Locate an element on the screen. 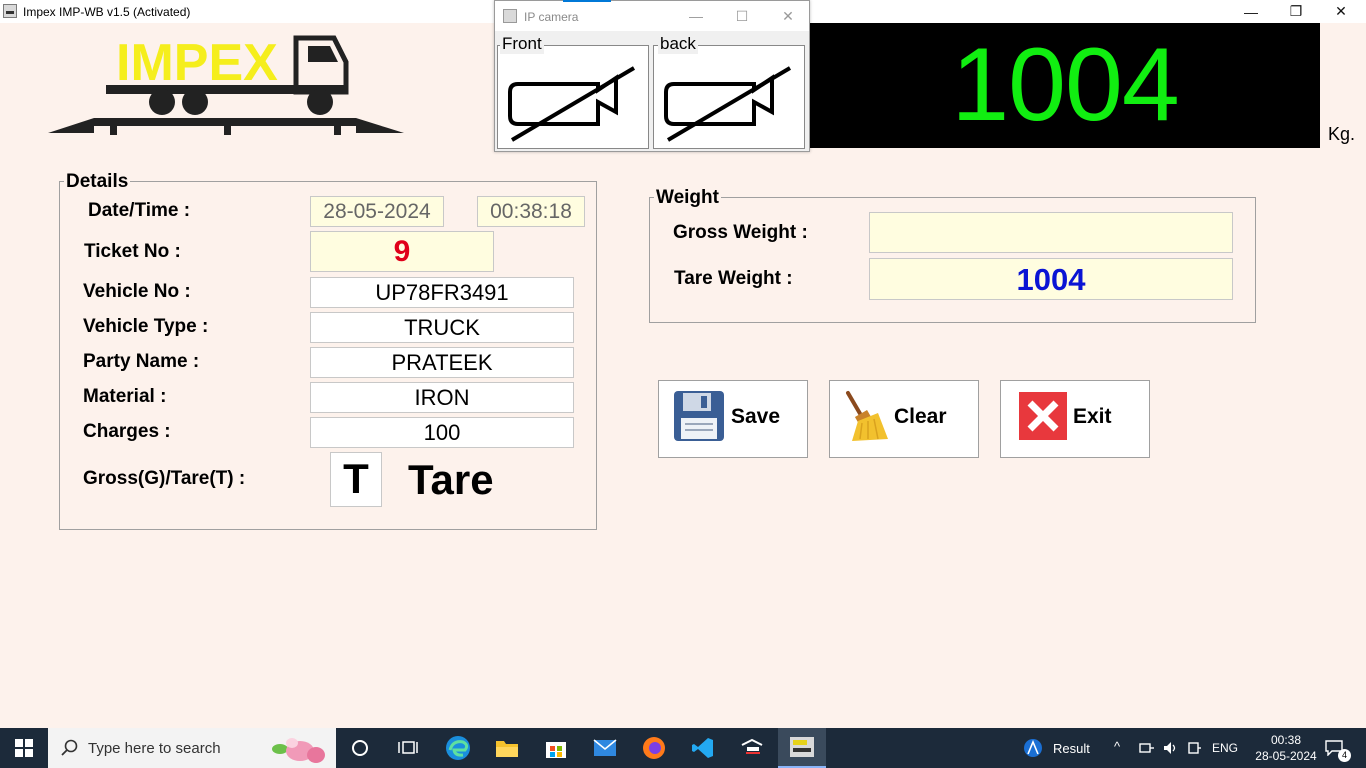  taskbar-file-explorer is located at coordinates (507, 748).